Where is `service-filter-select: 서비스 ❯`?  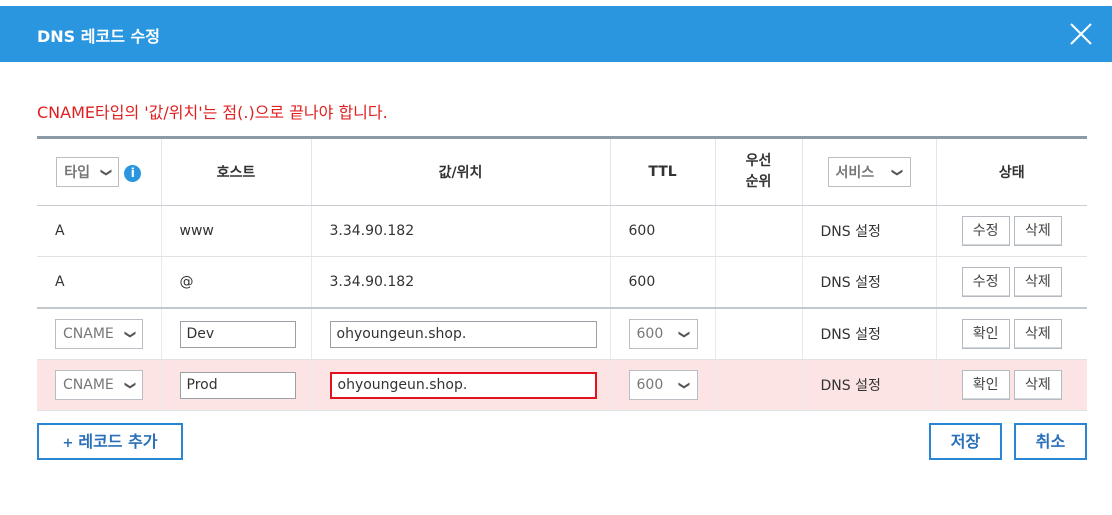
service-filter-select: 서비스 ❯ is located at coordinates (869, 172).